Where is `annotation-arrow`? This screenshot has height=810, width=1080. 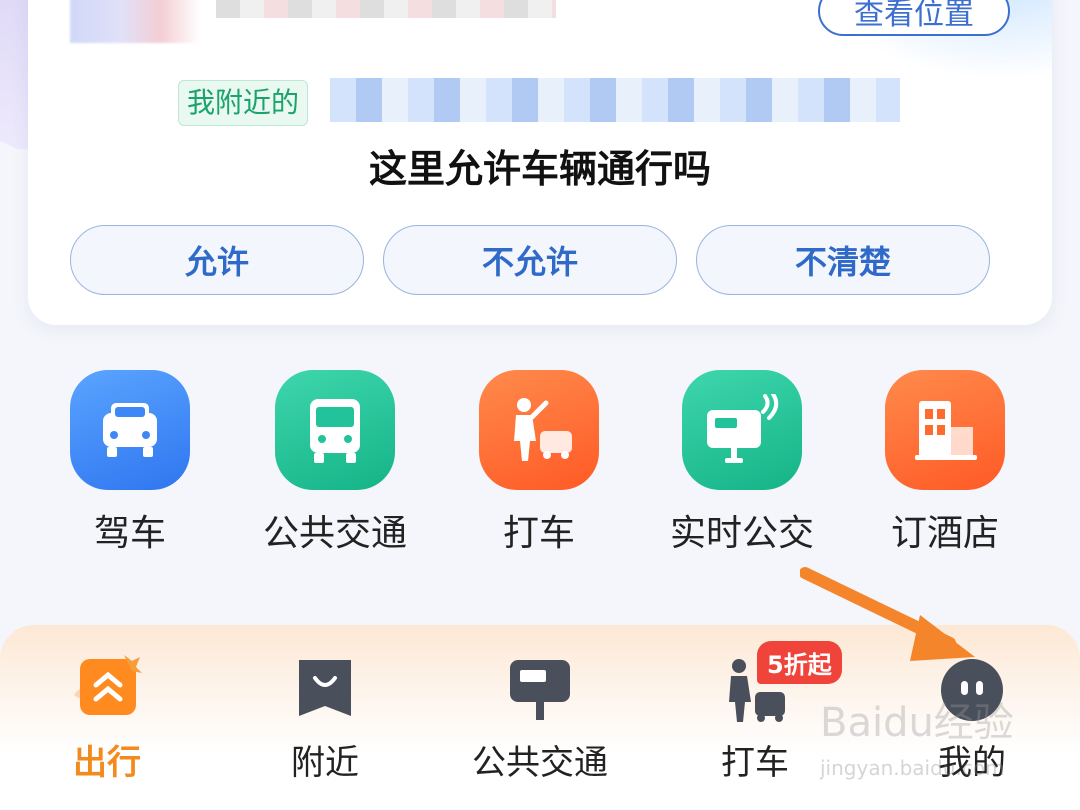
annotation-arrow is located at coordinates (887, 614).